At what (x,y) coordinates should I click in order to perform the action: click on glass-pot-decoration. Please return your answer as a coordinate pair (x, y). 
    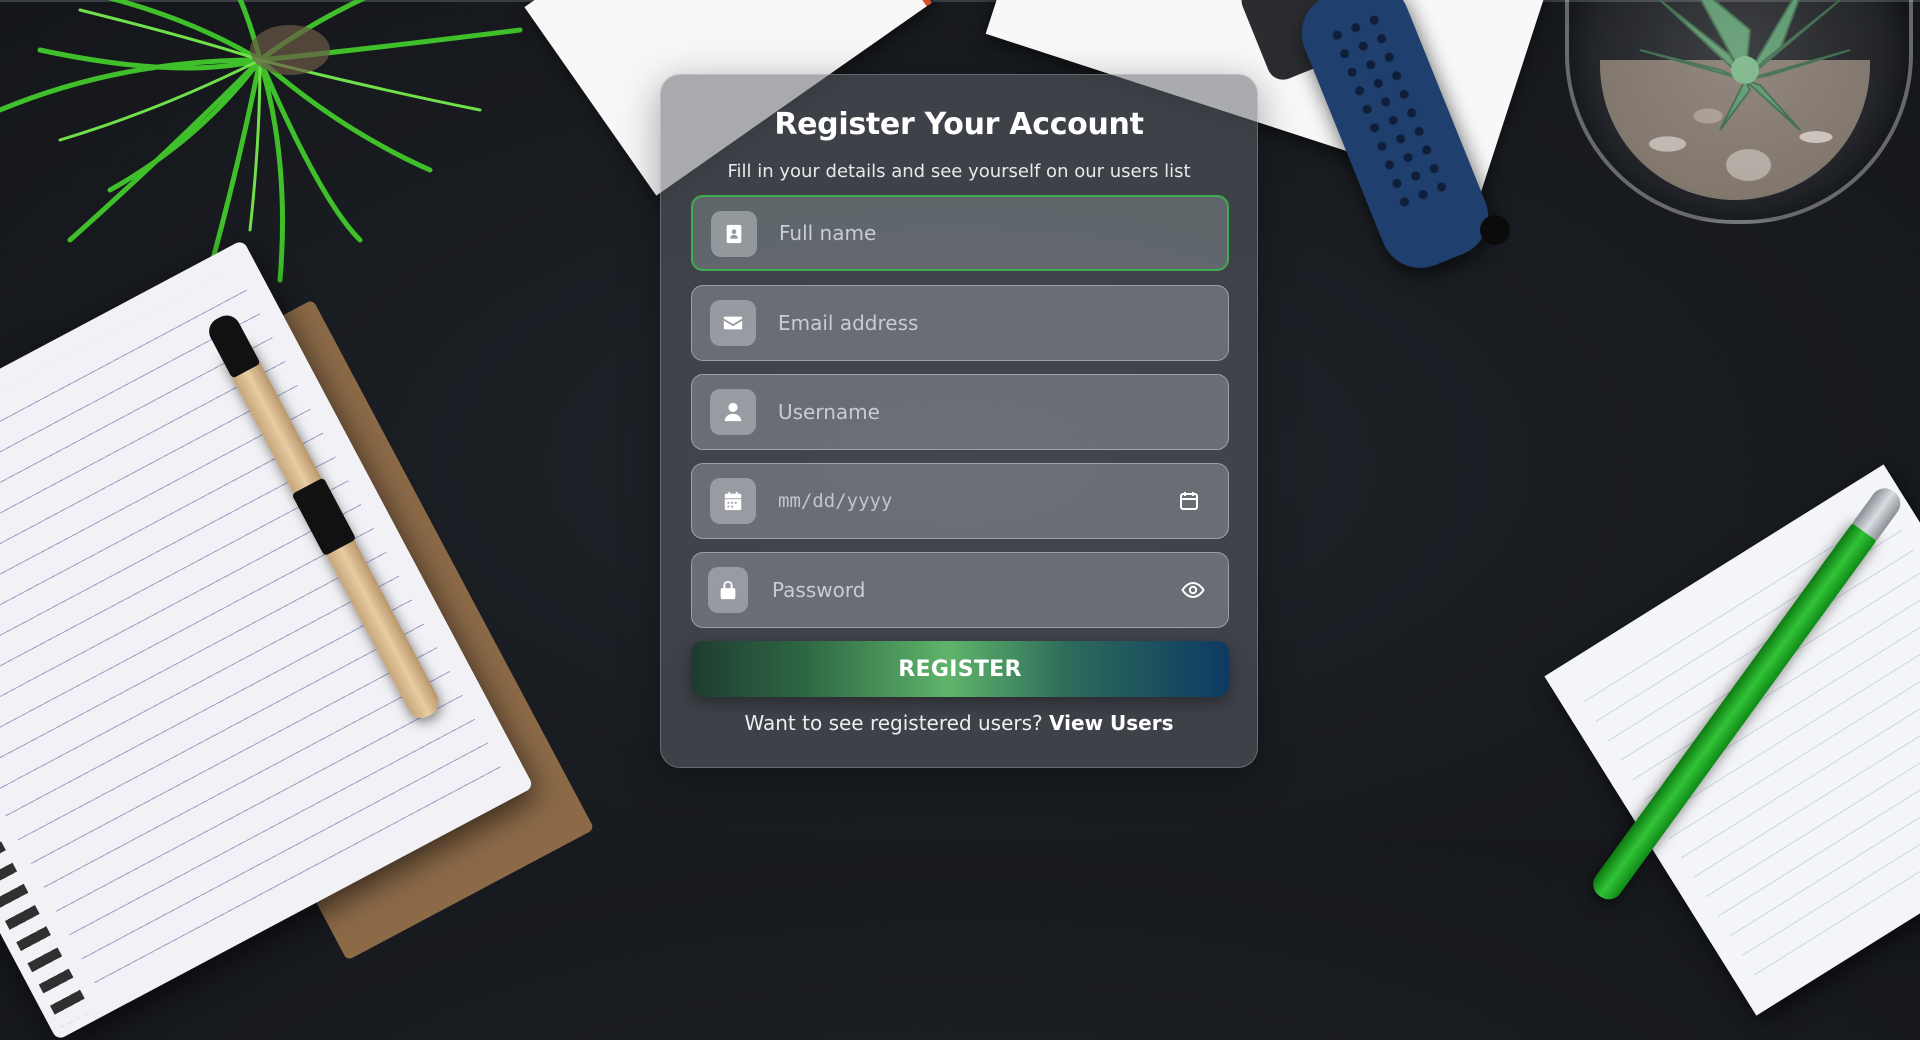
    Looking at the image, I should click on (1739, 112).